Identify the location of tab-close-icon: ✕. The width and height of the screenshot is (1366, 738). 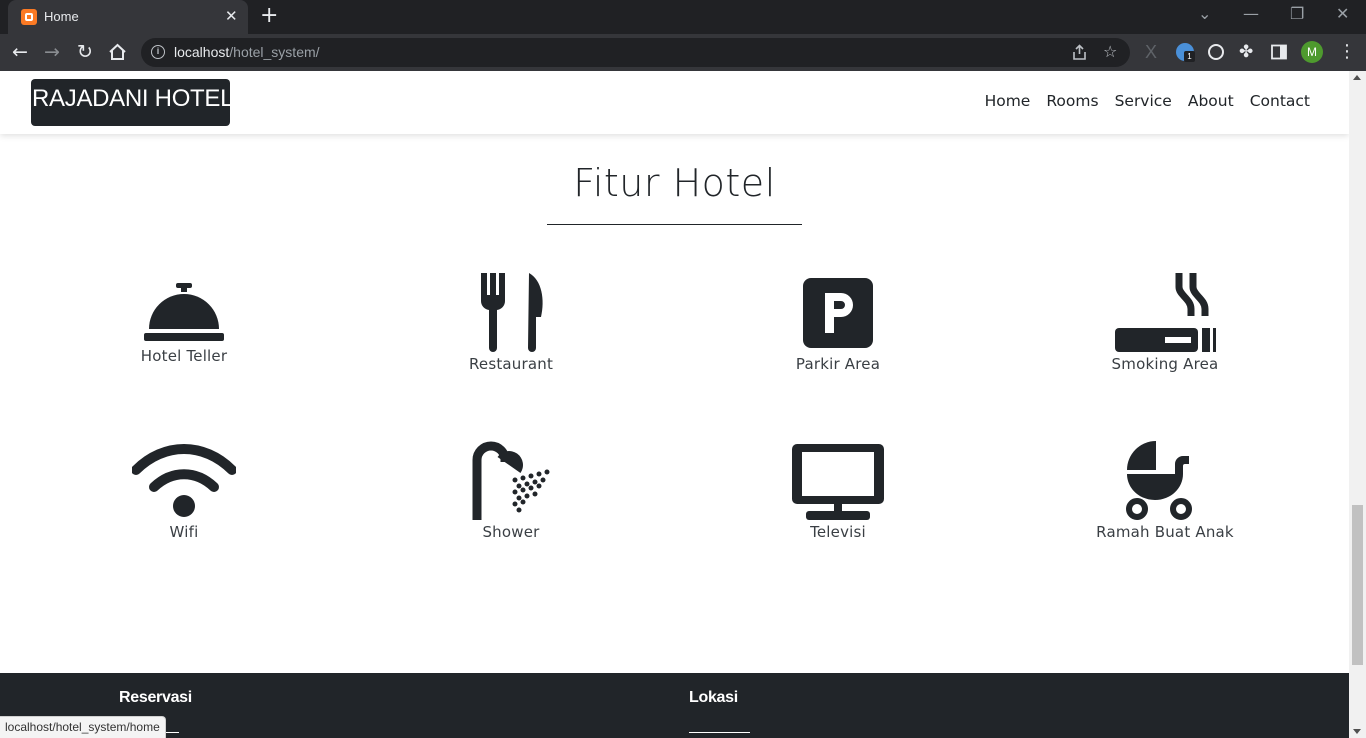
(231, 16).